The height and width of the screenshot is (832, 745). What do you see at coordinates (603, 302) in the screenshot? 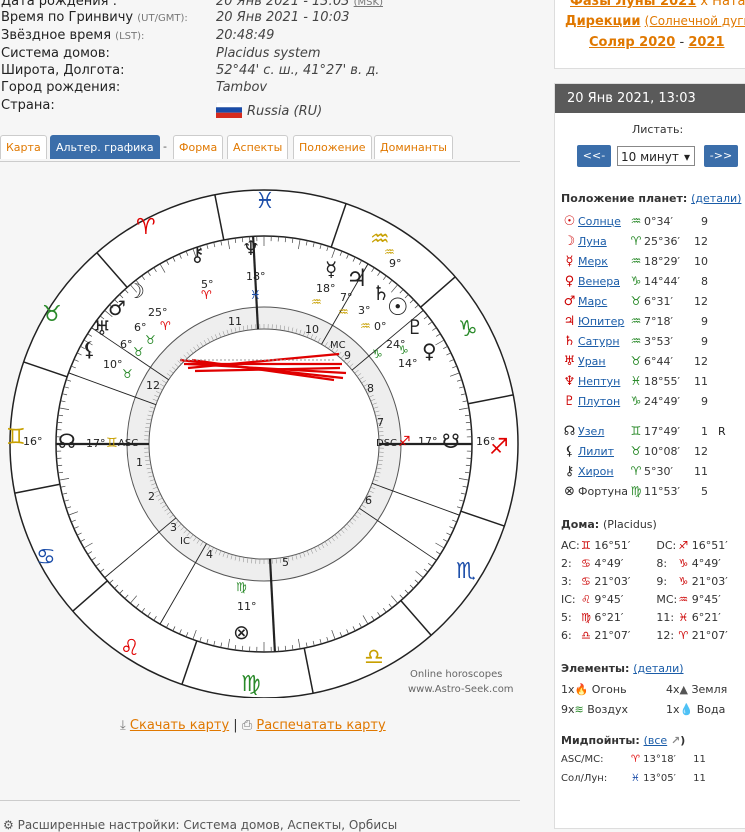
I see `planet-name-link: Марс` at bounding box center [603, 302].